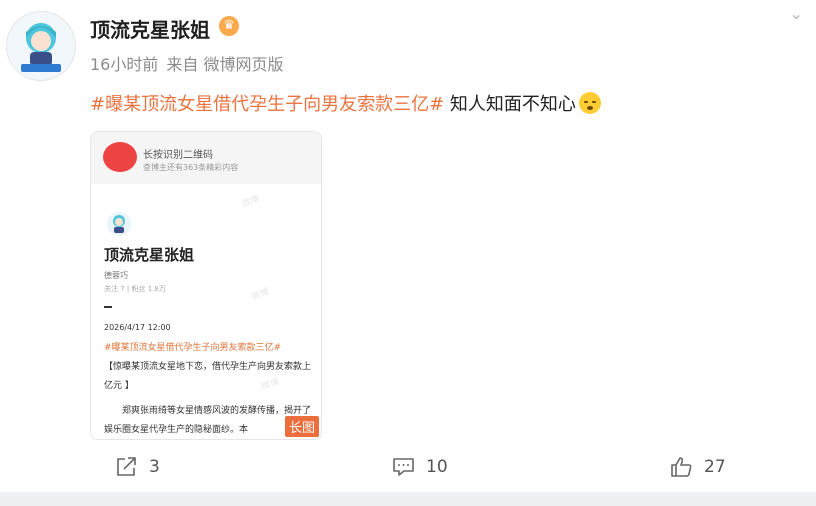 The width and height of the screenshot is (816, 506). What do you see at coordinates (681, 467) in the screenshot?
I see `thumbs-up-icon` at bounding box center [681, 467].